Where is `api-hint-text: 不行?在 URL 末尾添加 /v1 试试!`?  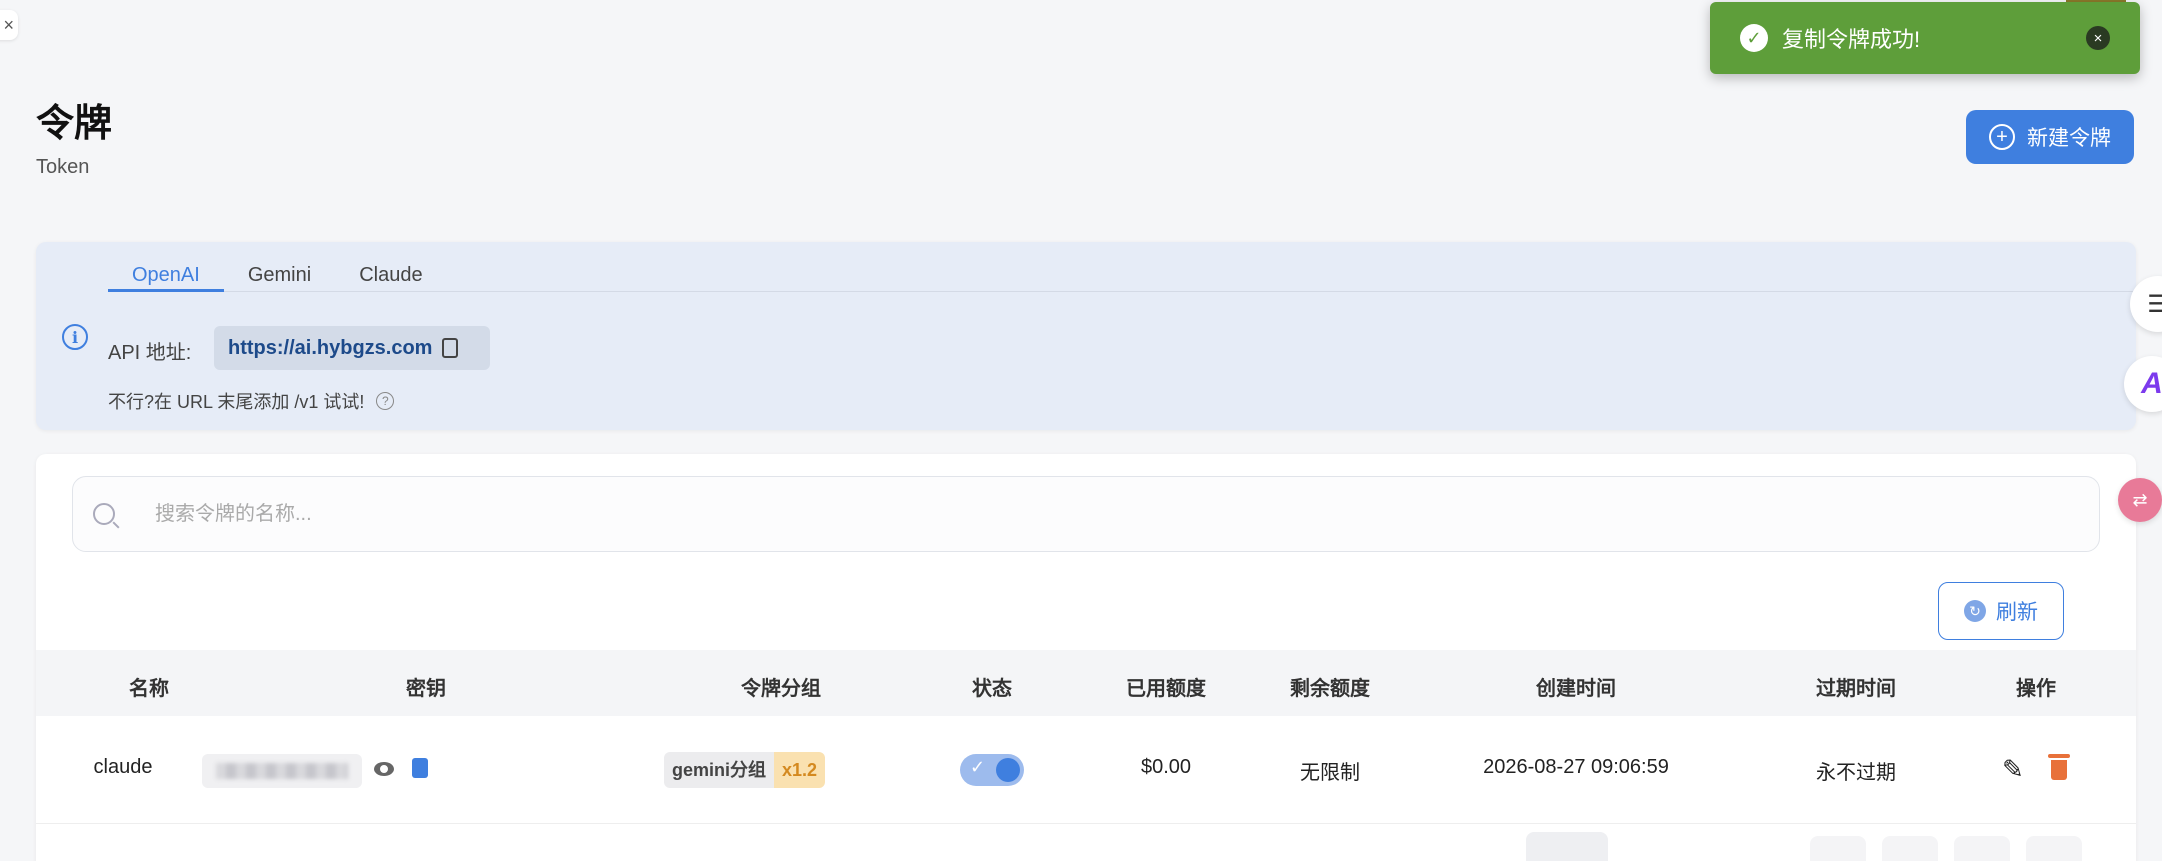 api-hint-text: 不行?在 URL 末尾添加 /v1 试试! is located at coordinates (236, 402).